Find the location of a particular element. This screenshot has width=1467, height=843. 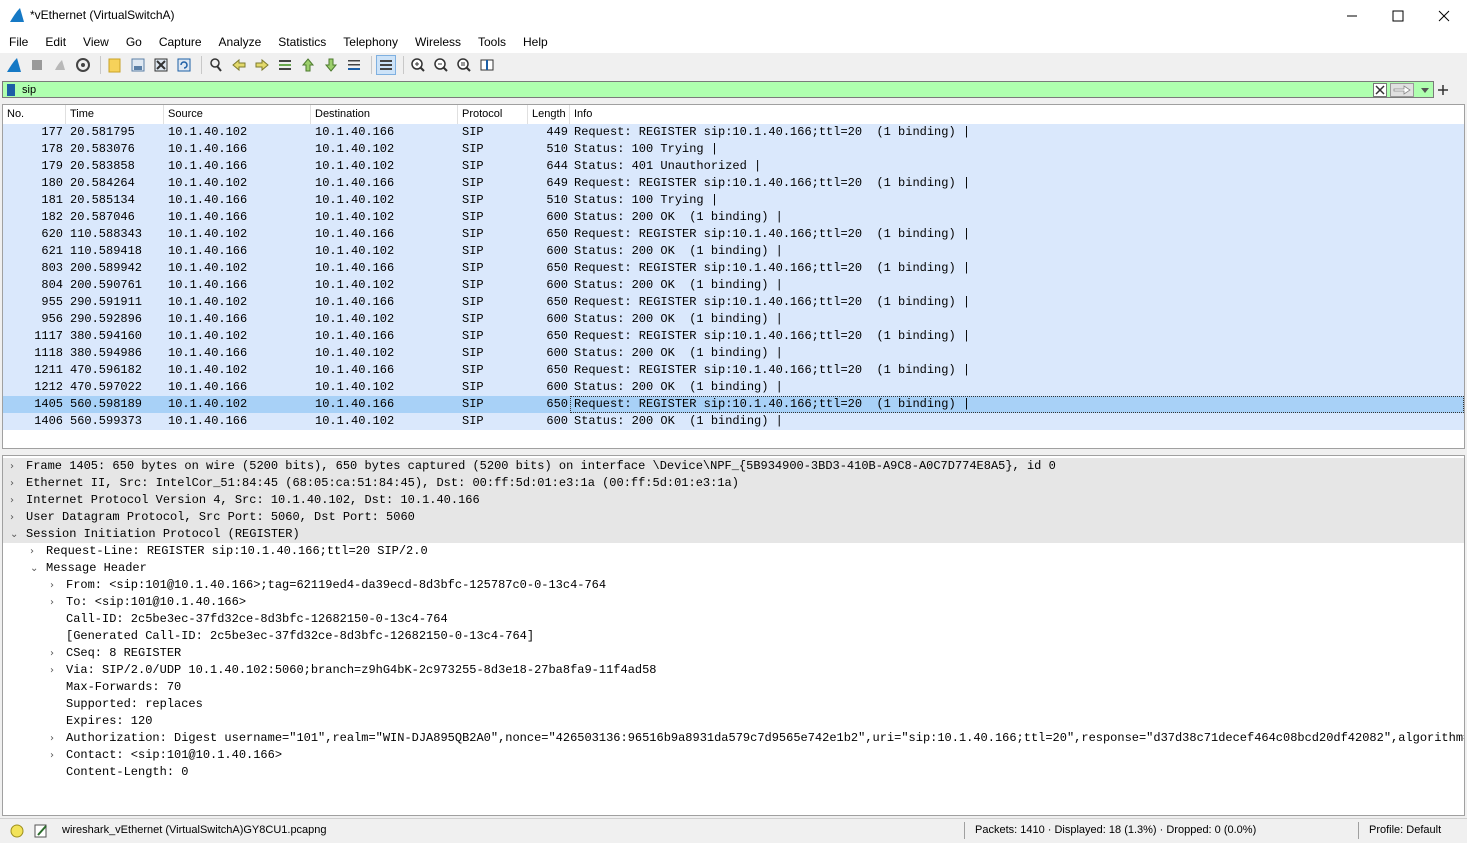

menu-analyze: Analyze is located at coordinates (240, 42).